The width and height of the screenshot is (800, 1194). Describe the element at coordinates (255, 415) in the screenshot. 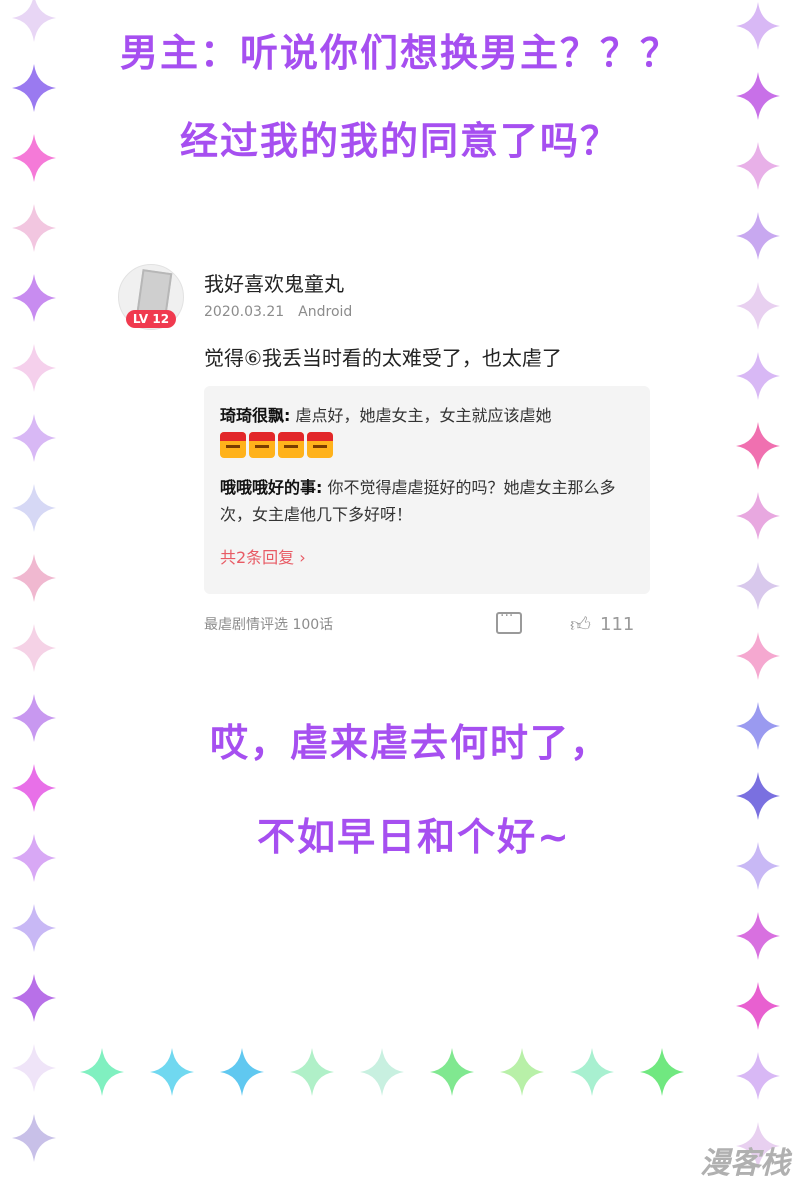

I see `reply-nick: 琦琦很飘:` at that location.